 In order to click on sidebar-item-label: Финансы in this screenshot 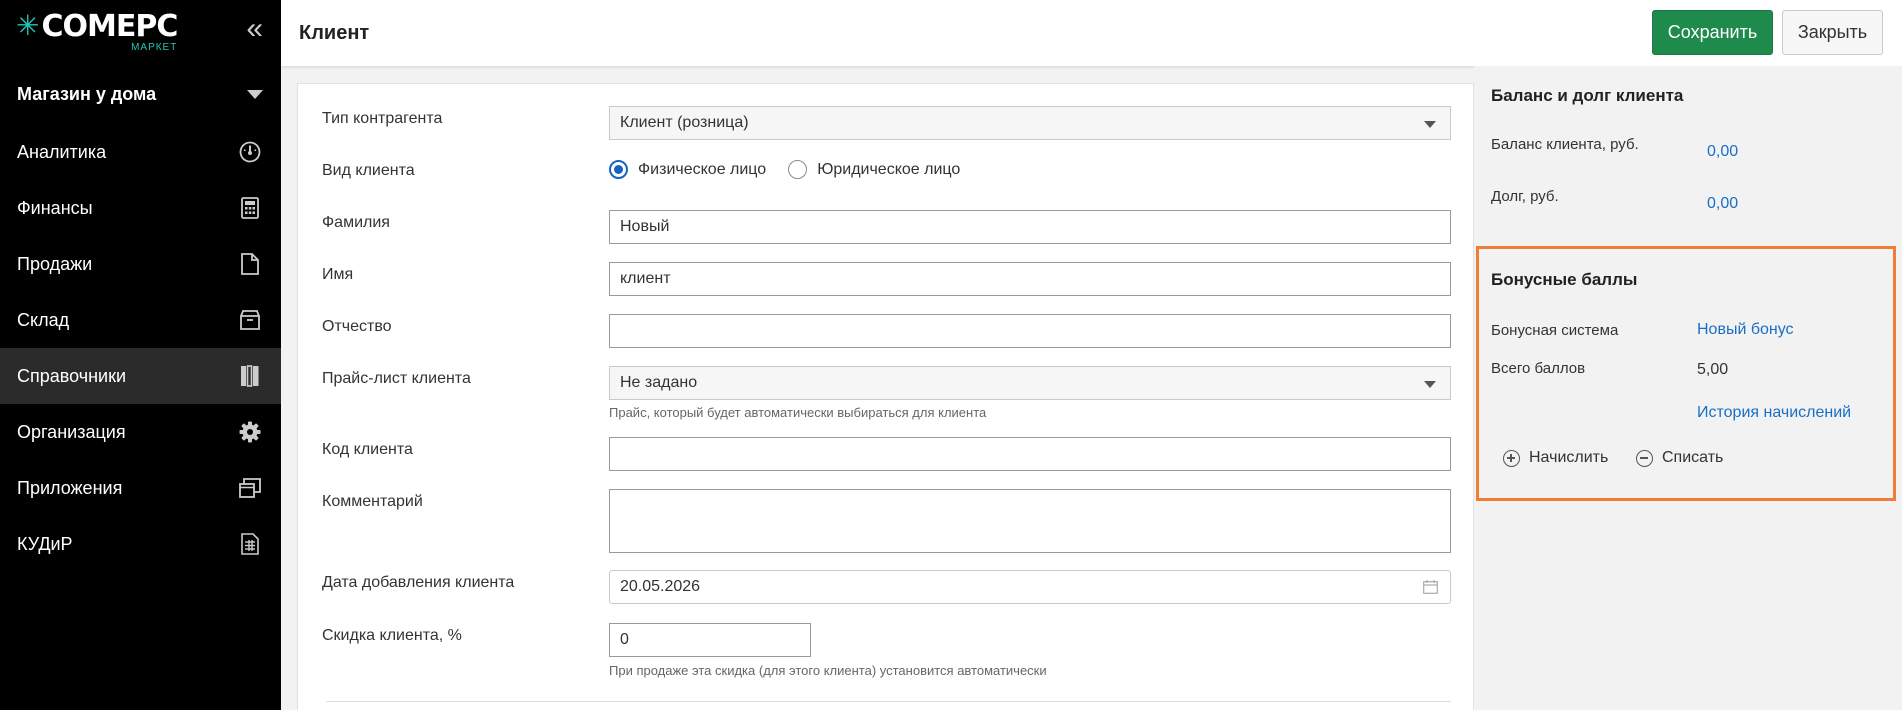, I will do `click(55, 207)`.